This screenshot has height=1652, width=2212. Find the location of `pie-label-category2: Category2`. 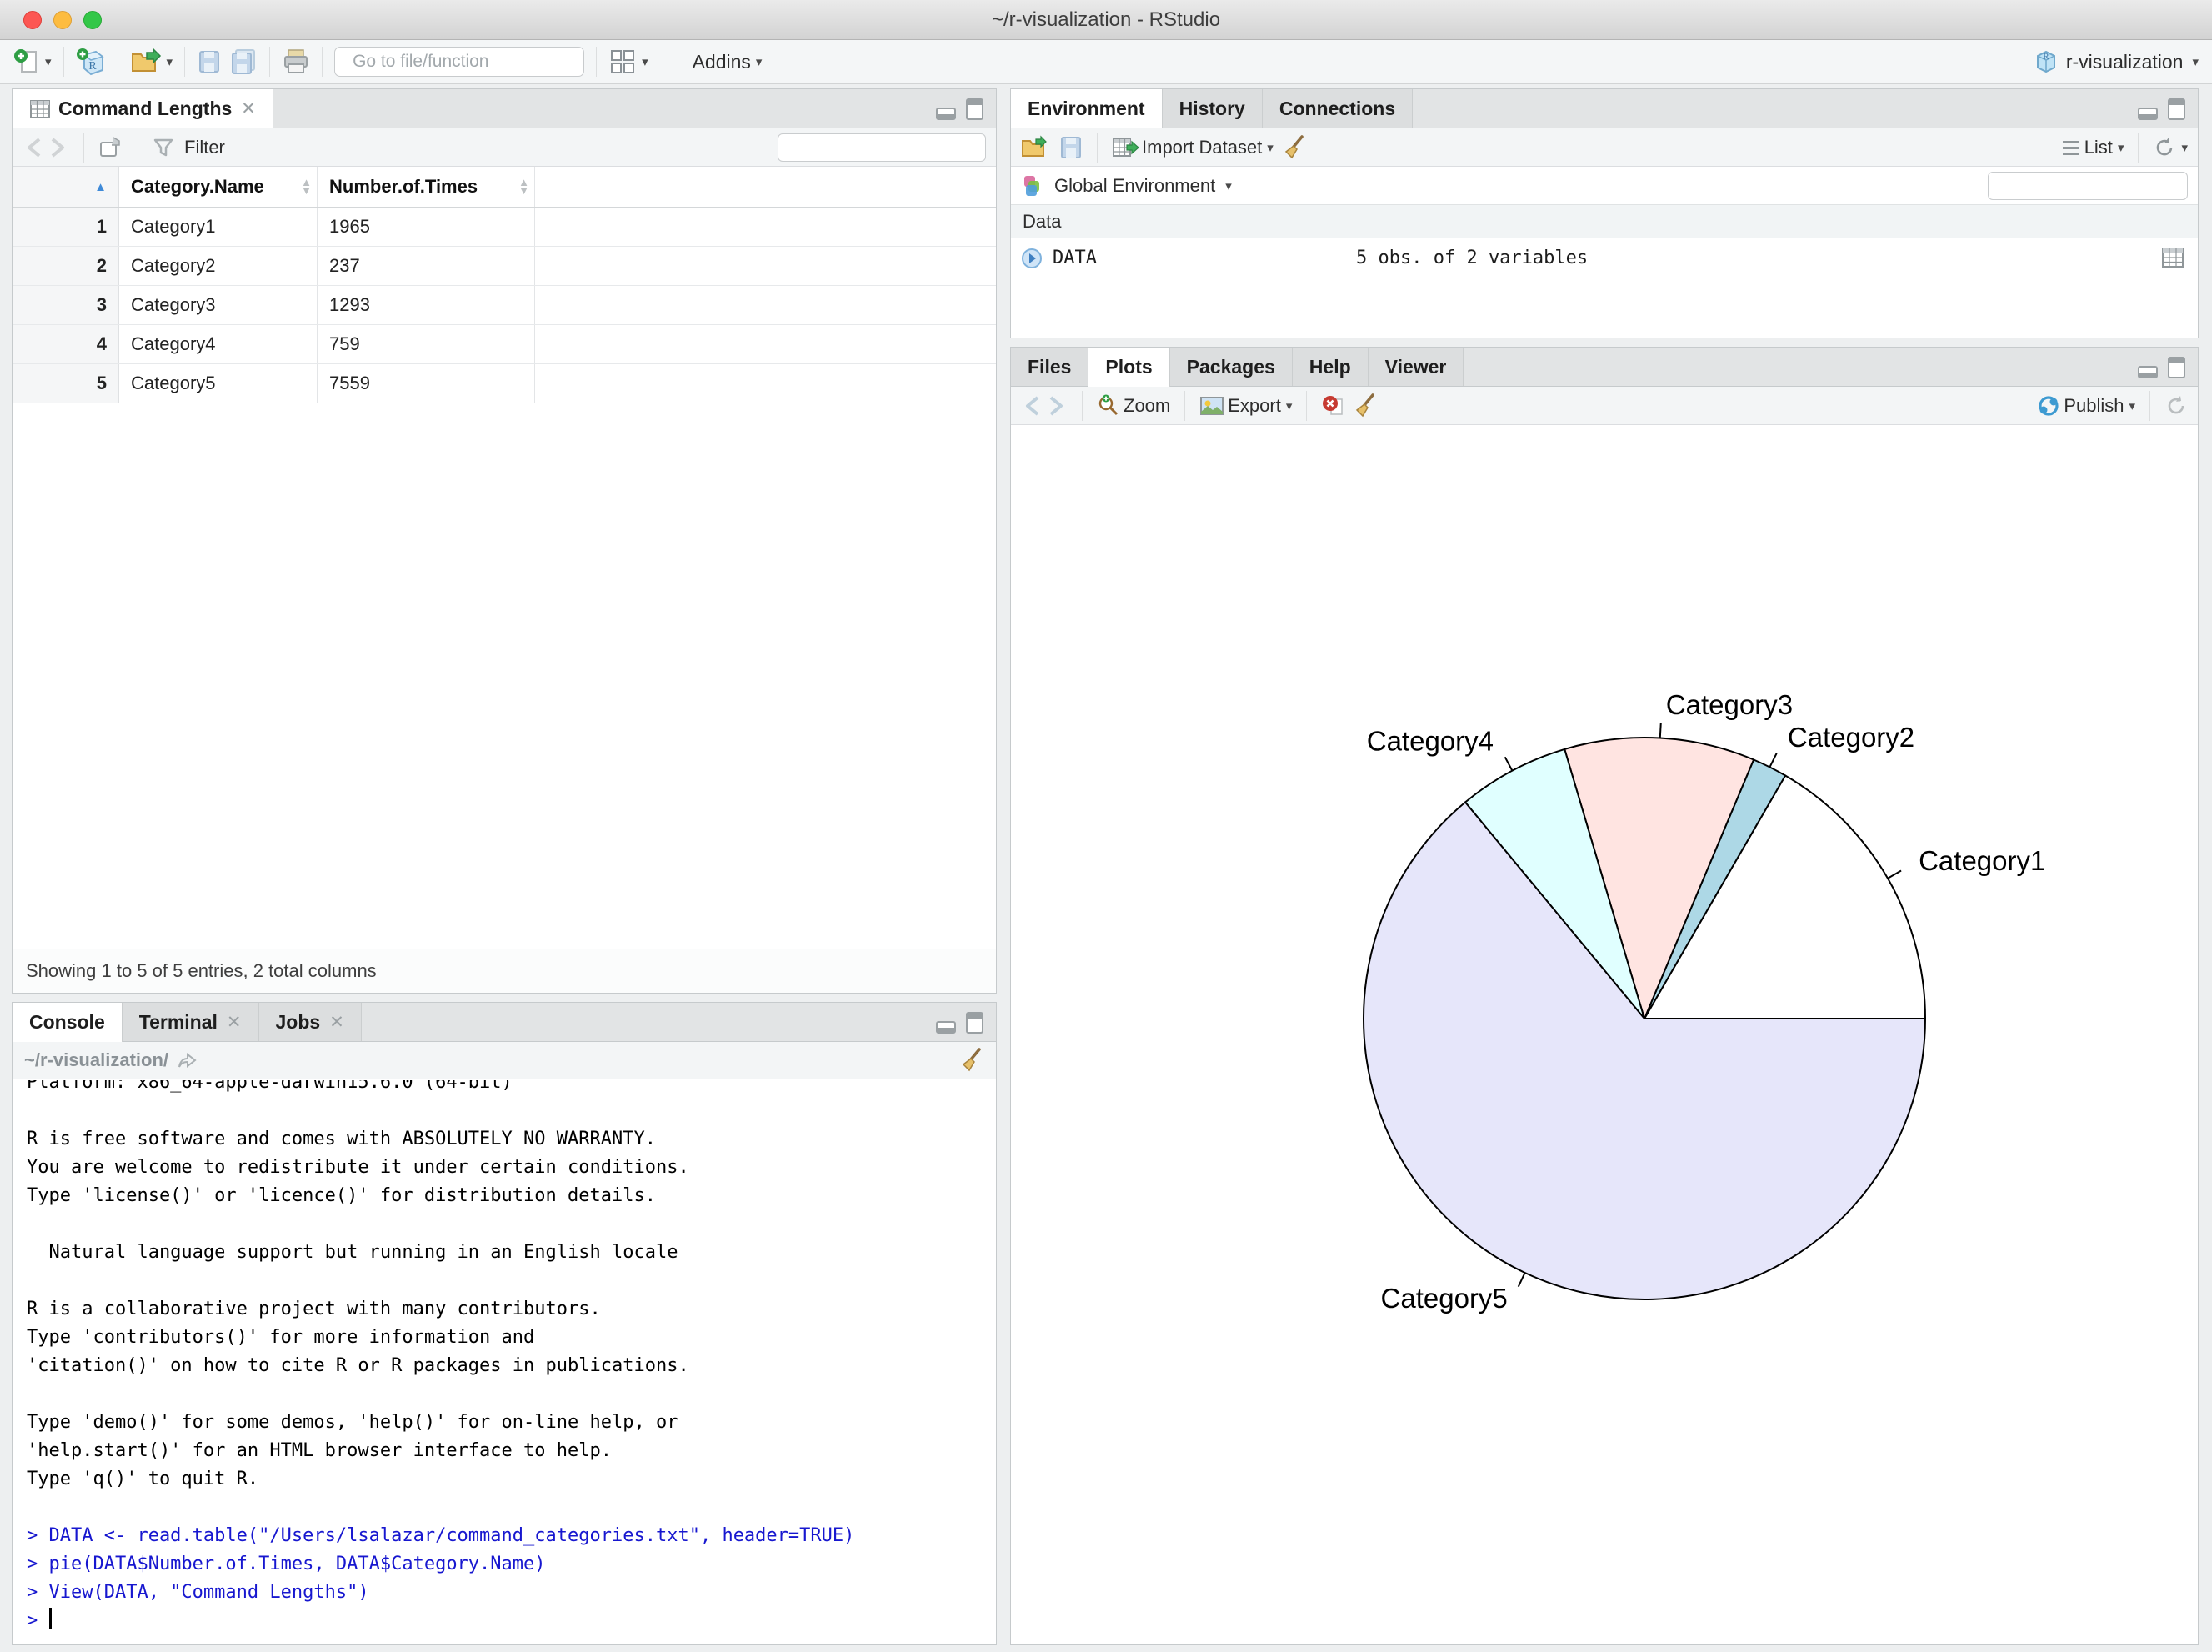

pie-label-category2: Category2 is located at coordinates (1851, 737).